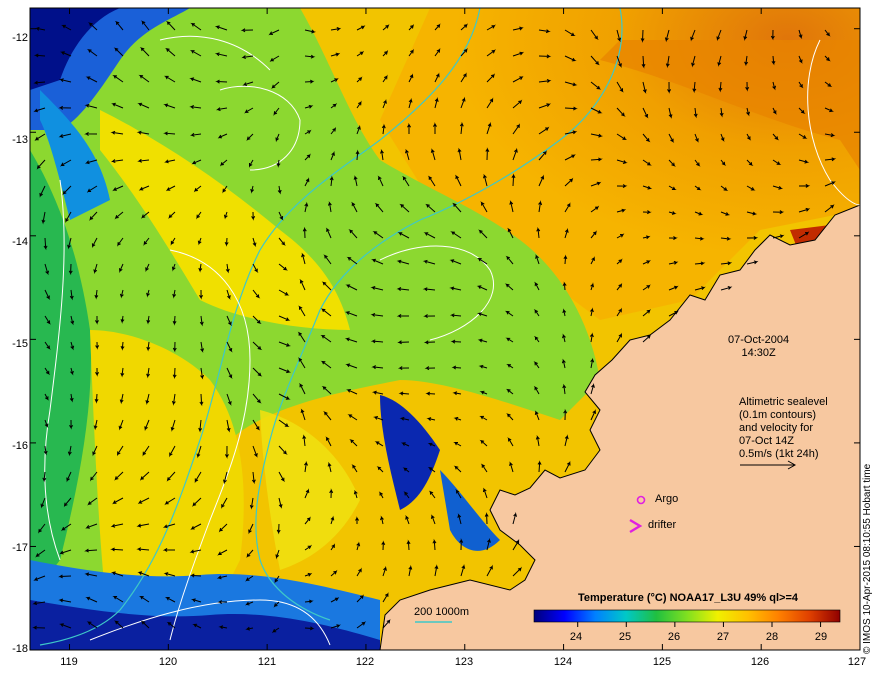 The image size is (880, 683). I want to click on colorbar-title: Temperature (°C) NOAA17_L3U 49% ql>=4, so click(688, 598).